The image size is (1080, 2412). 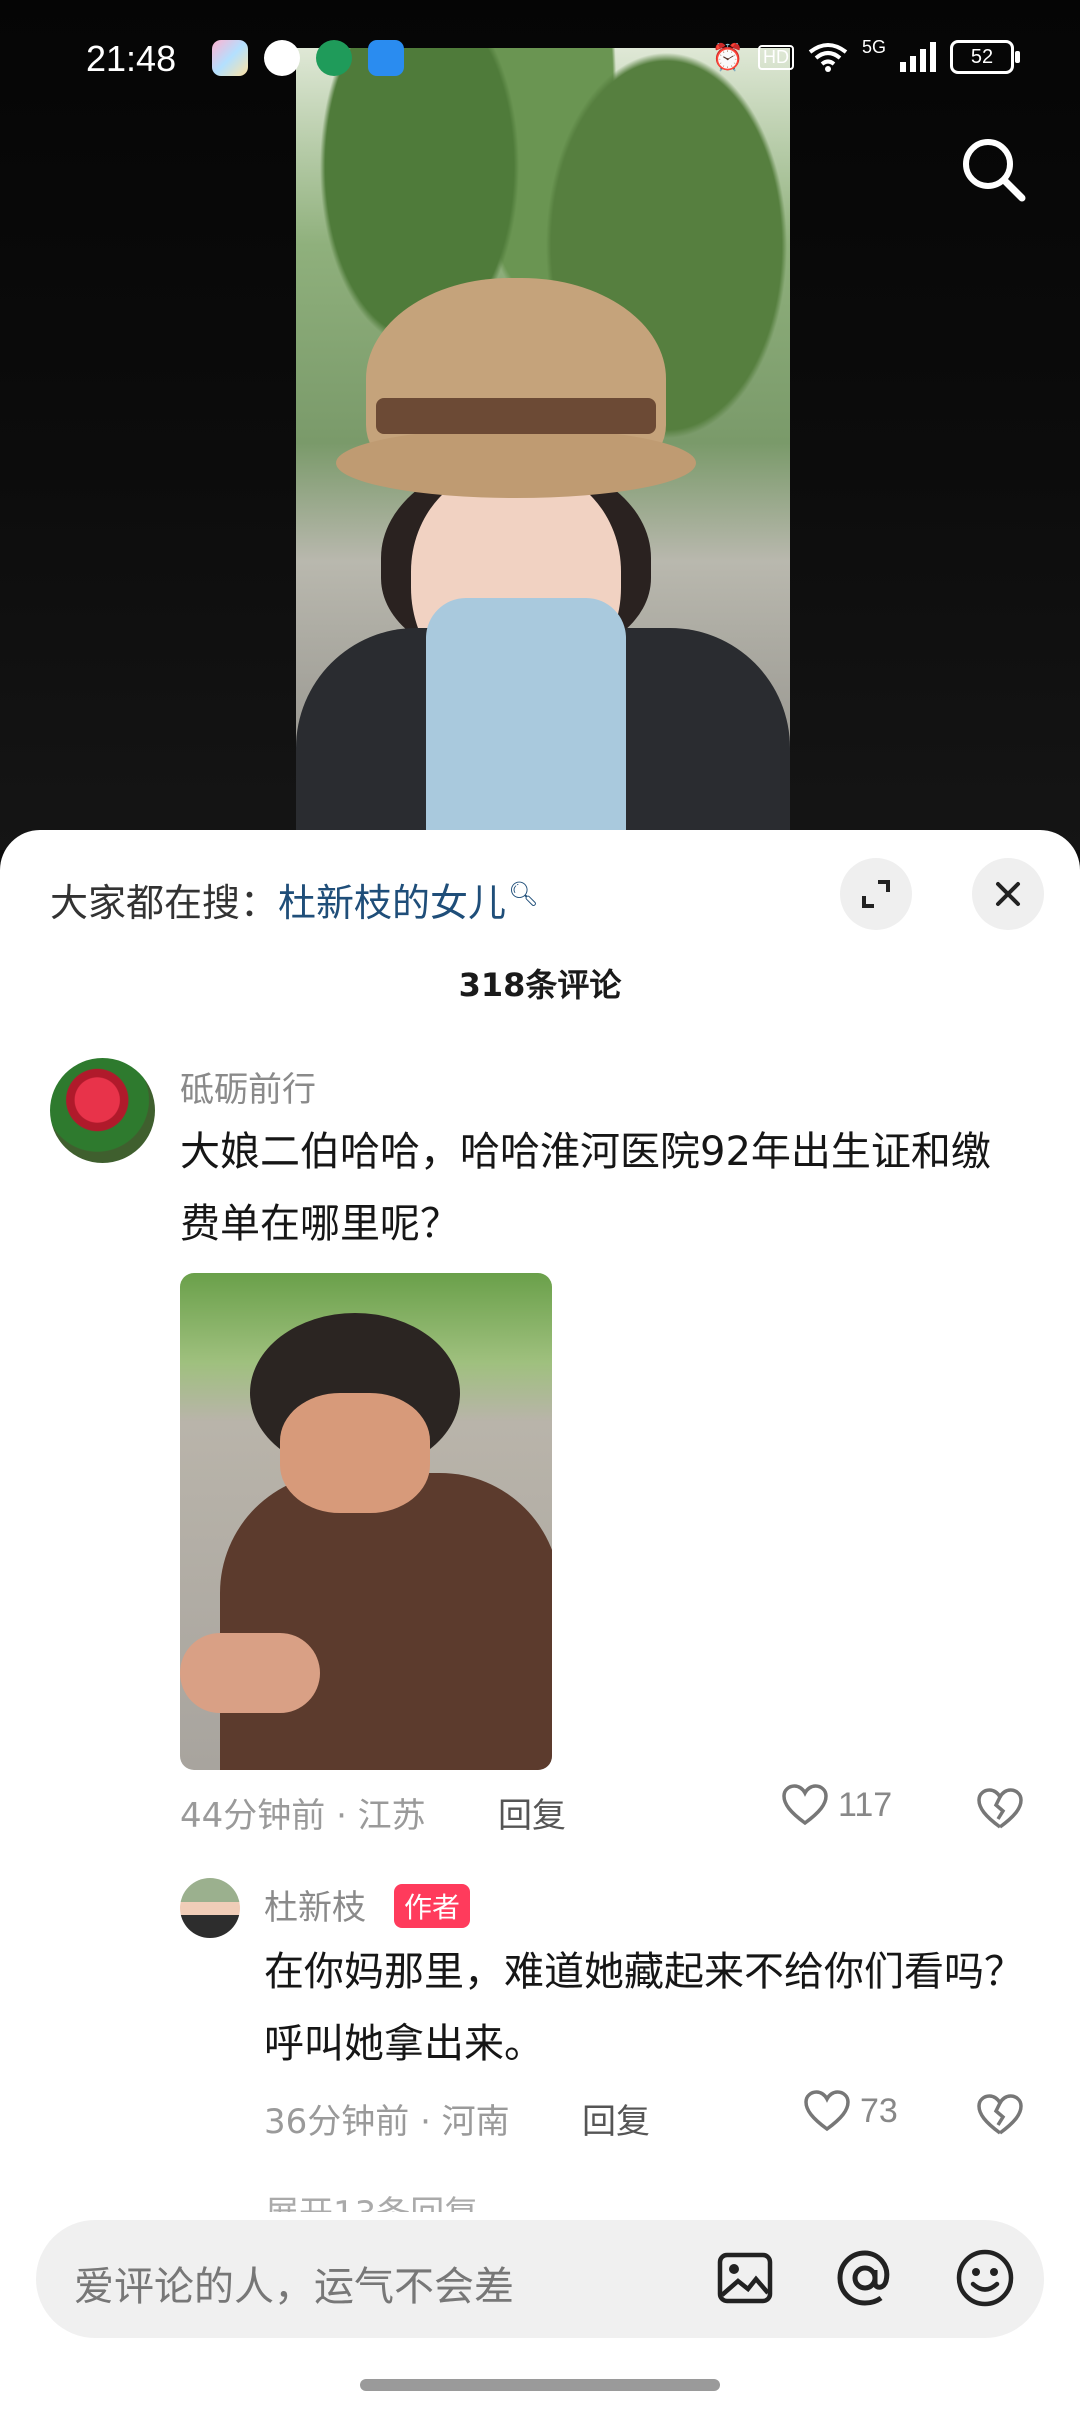 I want to click on at-icon, so click(x=863, y=2278).